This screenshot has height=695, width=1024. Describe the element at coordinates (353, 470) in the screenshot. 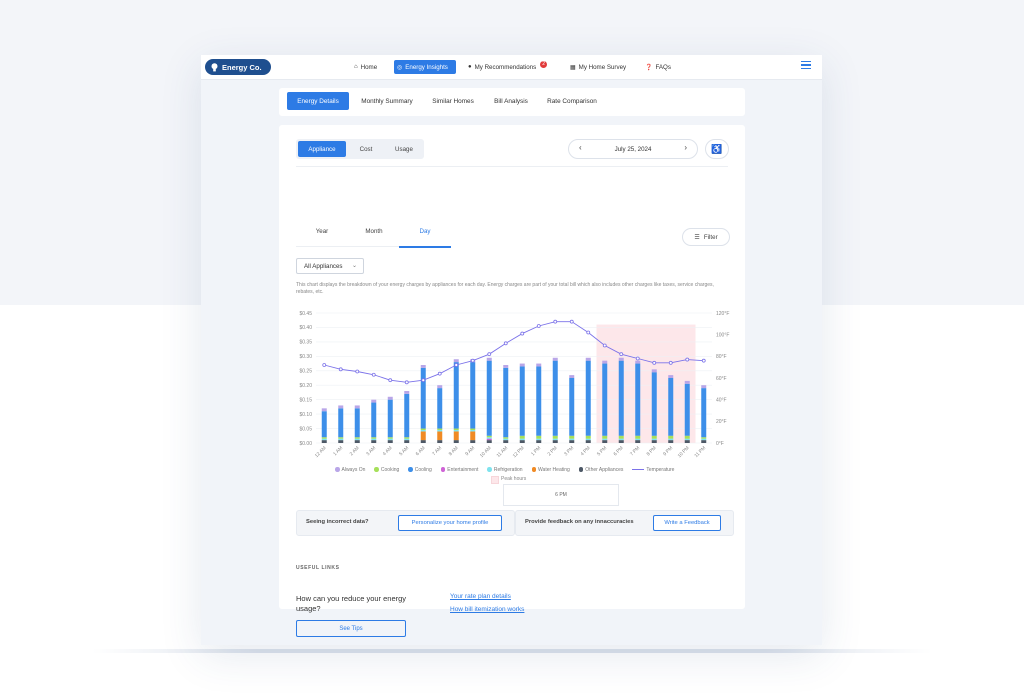

I see `legend-label: Always On` at that location.